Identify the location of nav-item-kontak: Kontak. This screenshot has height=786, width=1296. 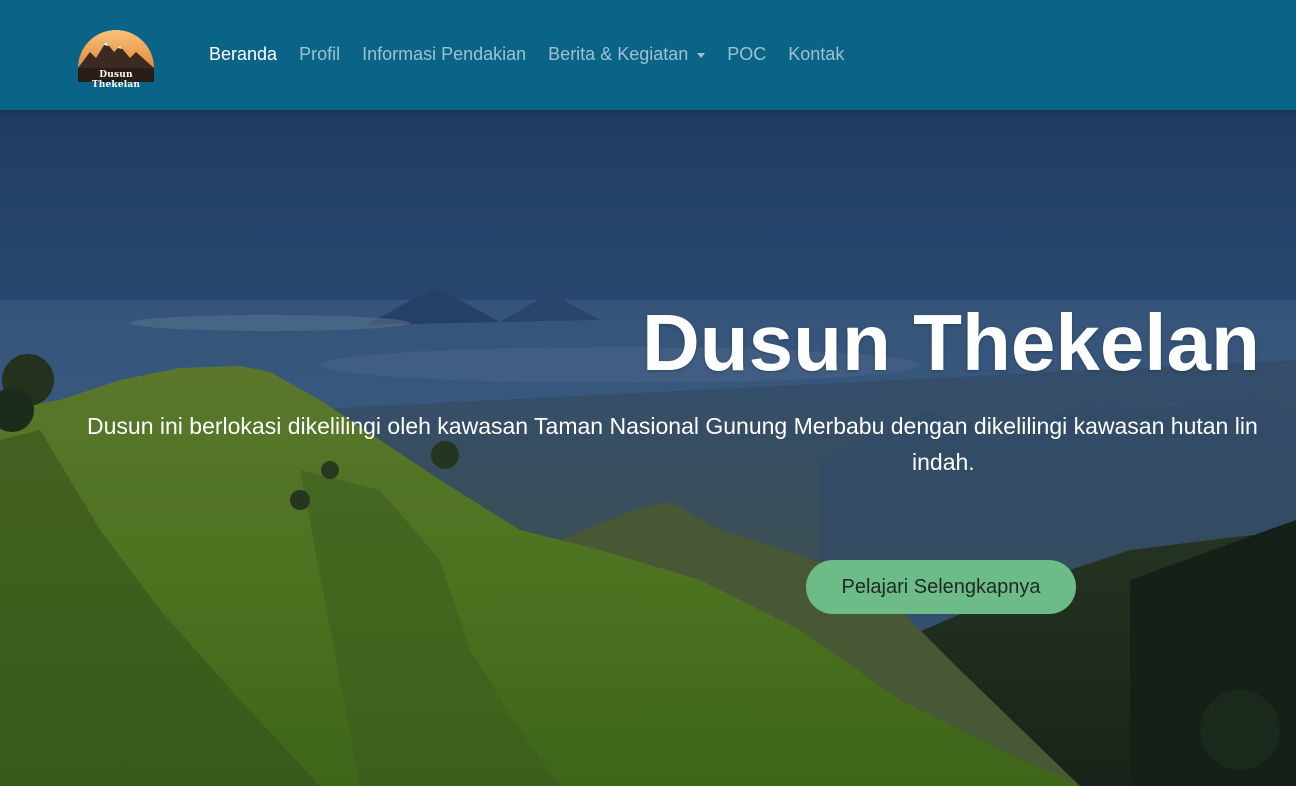
(816, 54).